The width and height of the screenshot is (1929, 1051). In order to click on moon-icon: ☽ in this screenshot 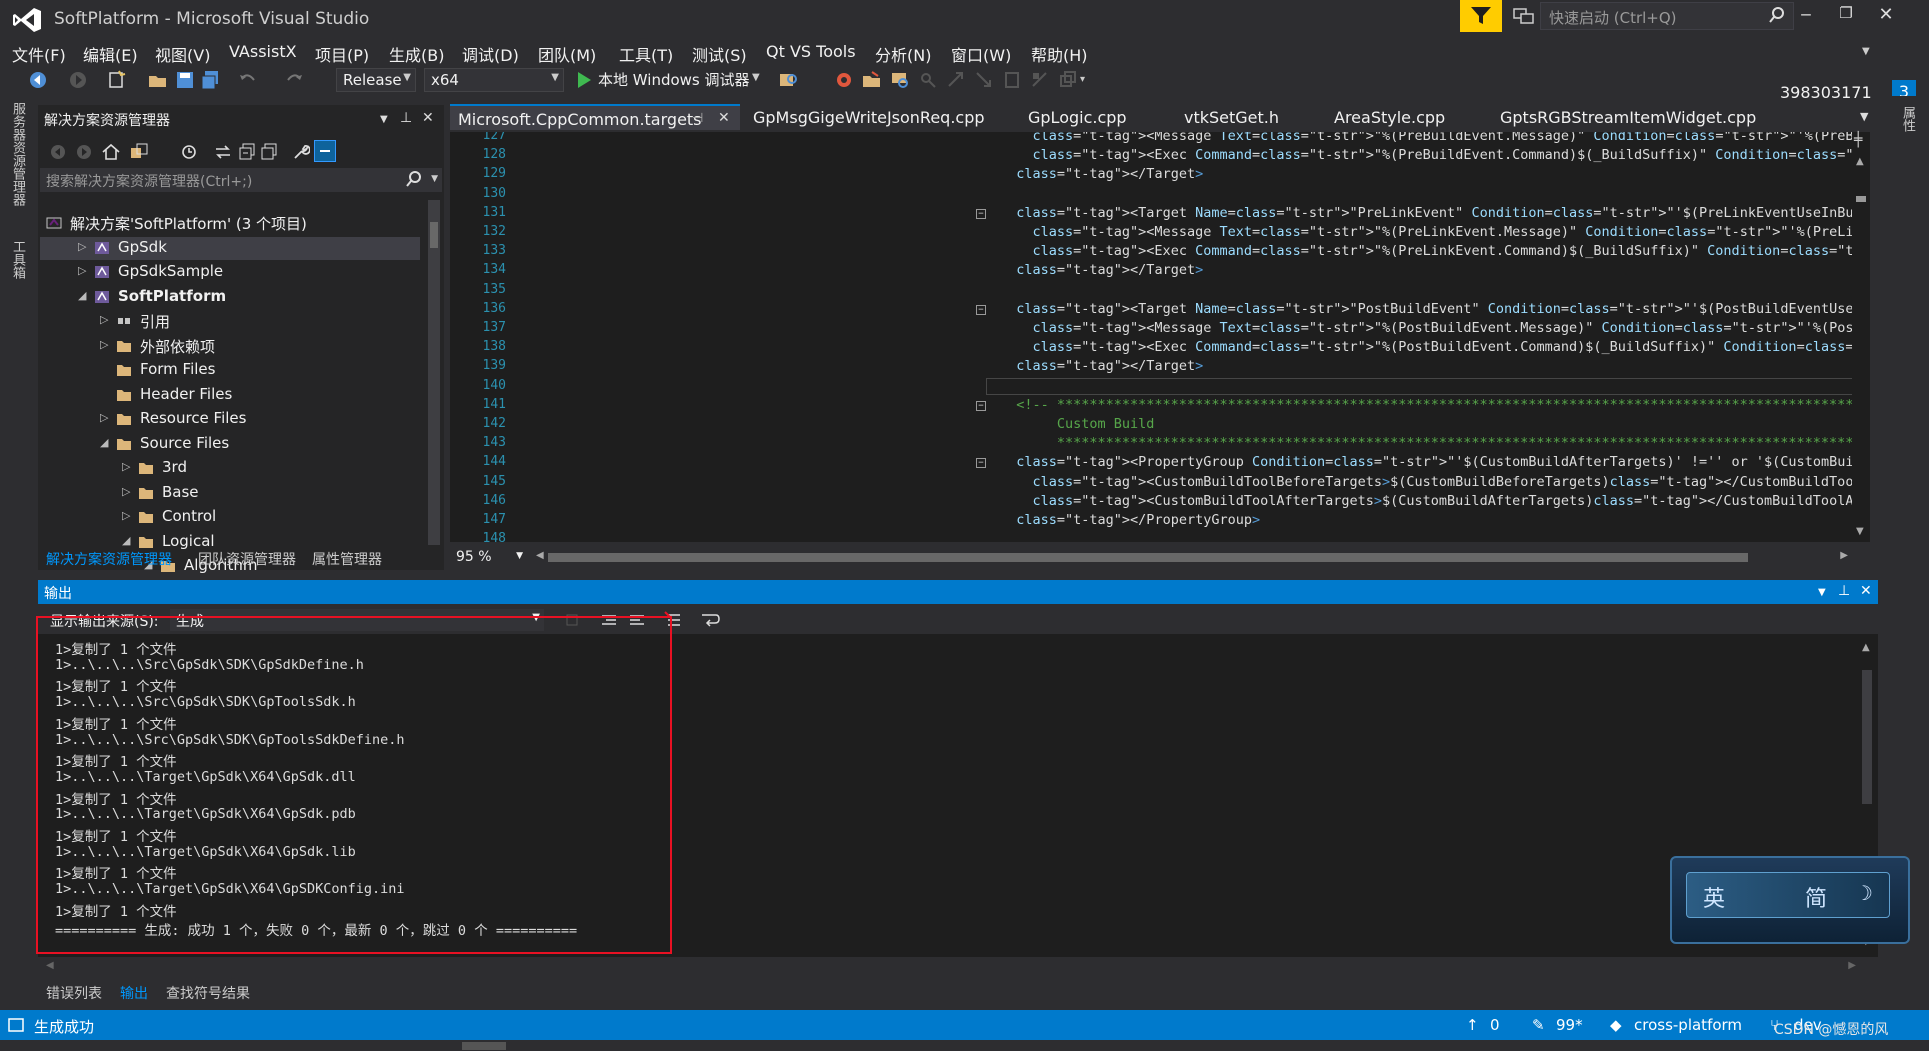, I will do `click(1864, 893)`.